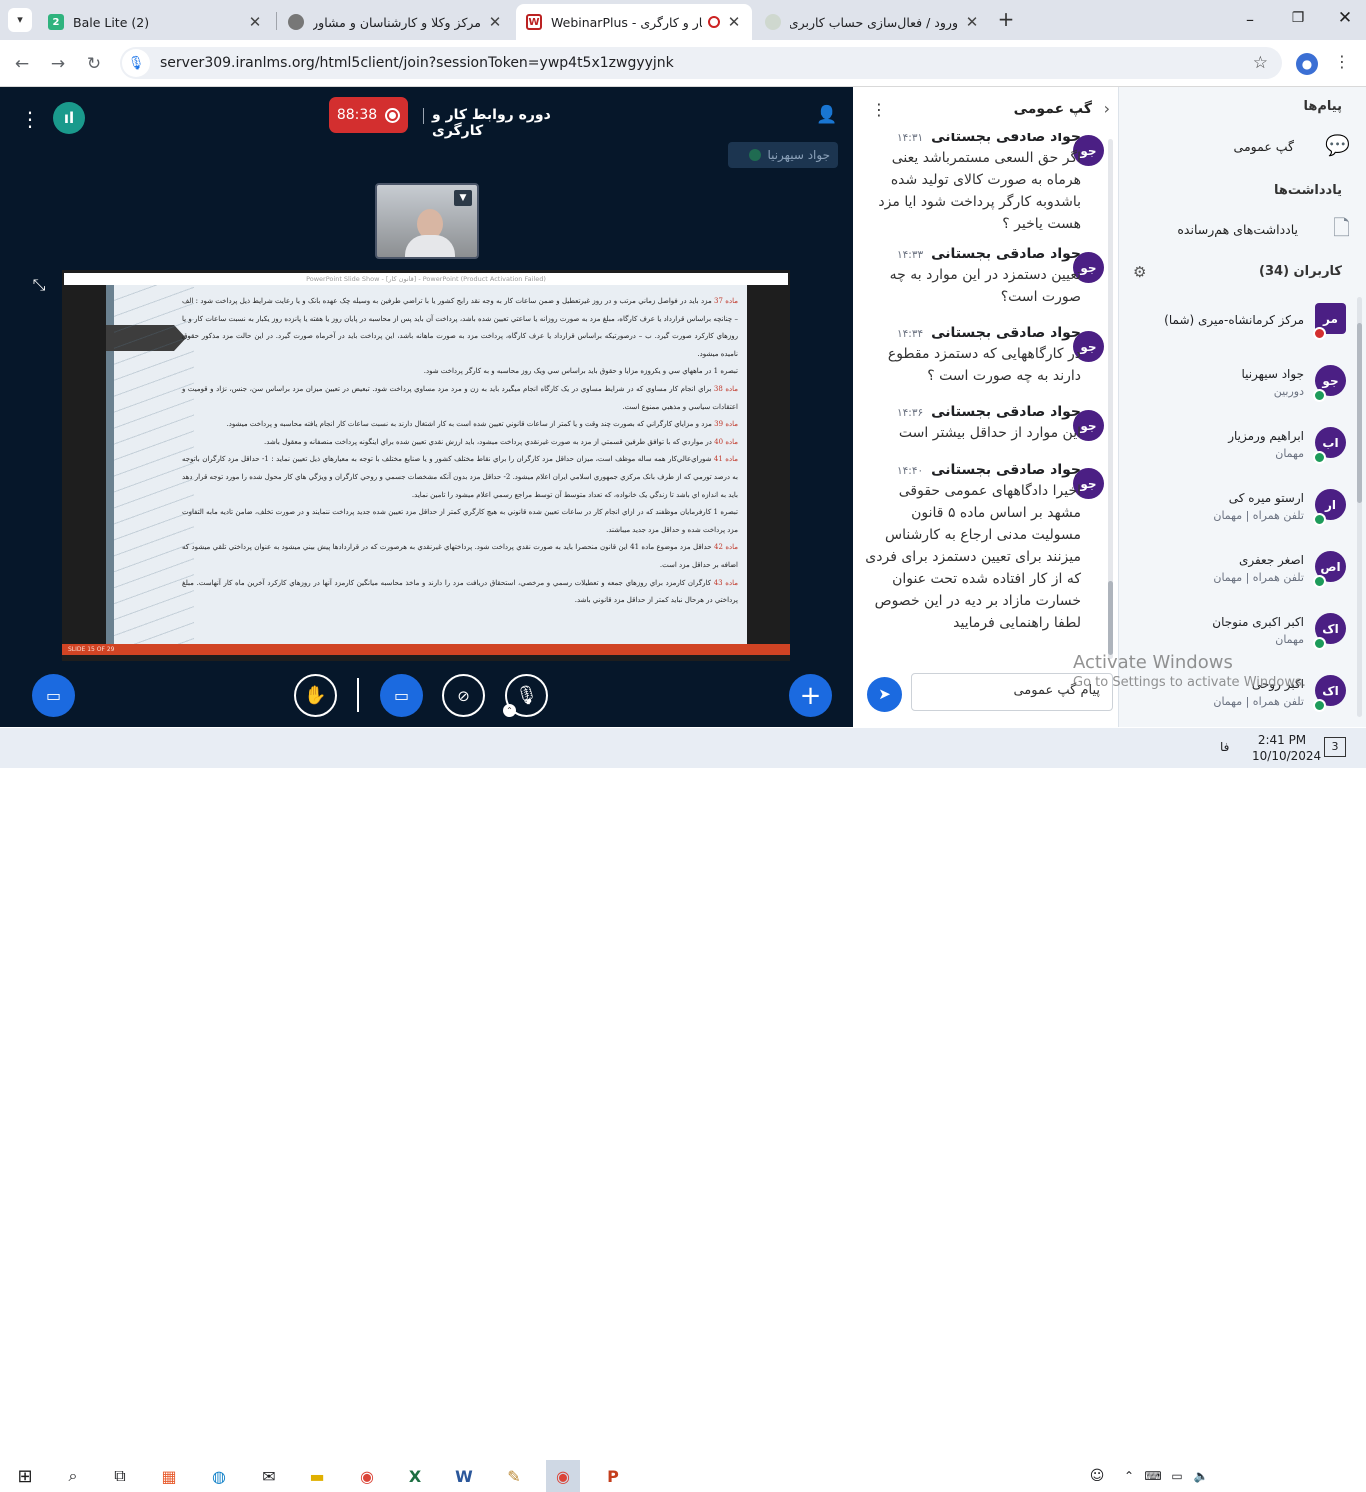 The image size is (1366, 1492). Describe the element at coordinates (1224, 747) in the screenshot. I see `language-indicator: فا` at that location.